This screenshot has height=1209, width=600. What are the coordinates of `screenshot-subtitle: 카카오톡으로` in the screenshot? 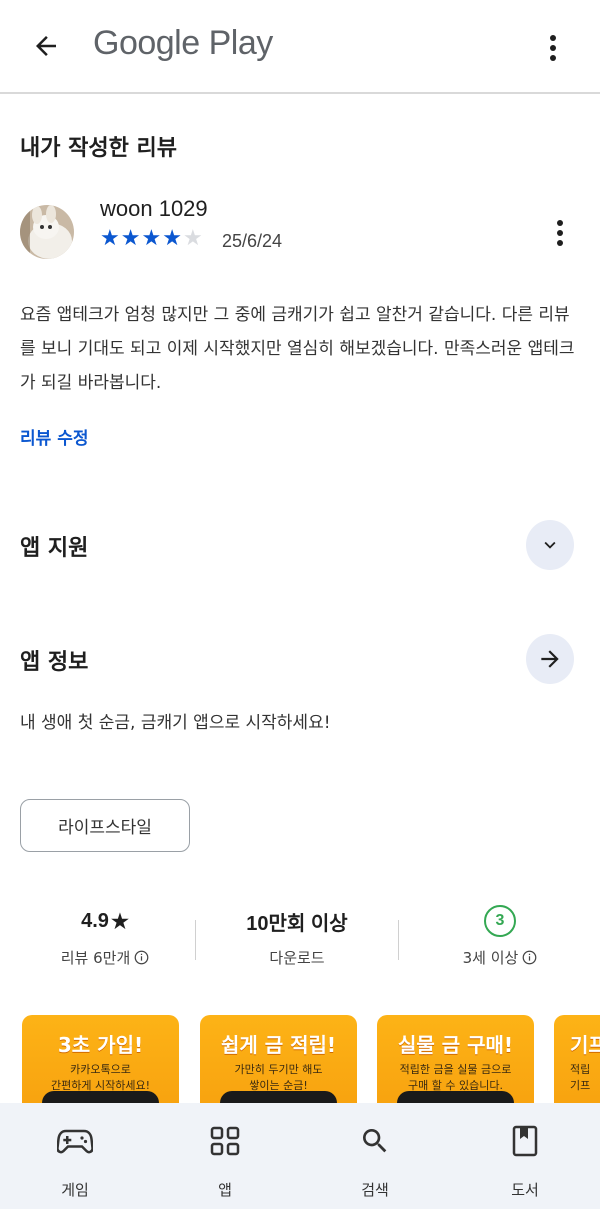 It's located at (100, 1069).